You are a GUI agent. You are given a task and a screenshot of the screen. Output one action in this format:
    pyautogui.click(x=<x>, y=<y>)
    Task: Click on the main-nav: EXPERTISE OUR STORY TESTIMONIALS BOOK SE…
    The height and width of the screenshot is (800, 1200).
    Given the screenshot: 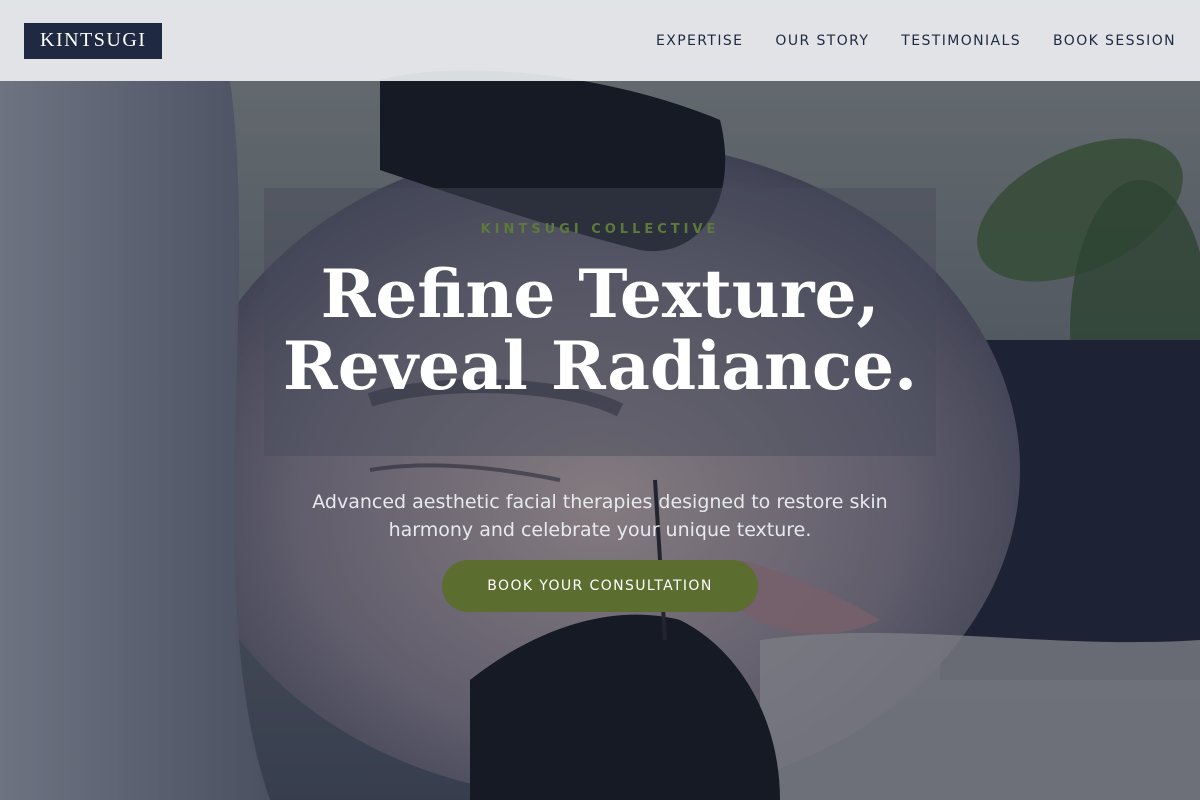 What is the action you would take?
    pyautogui.click(x=900, y=41)
    